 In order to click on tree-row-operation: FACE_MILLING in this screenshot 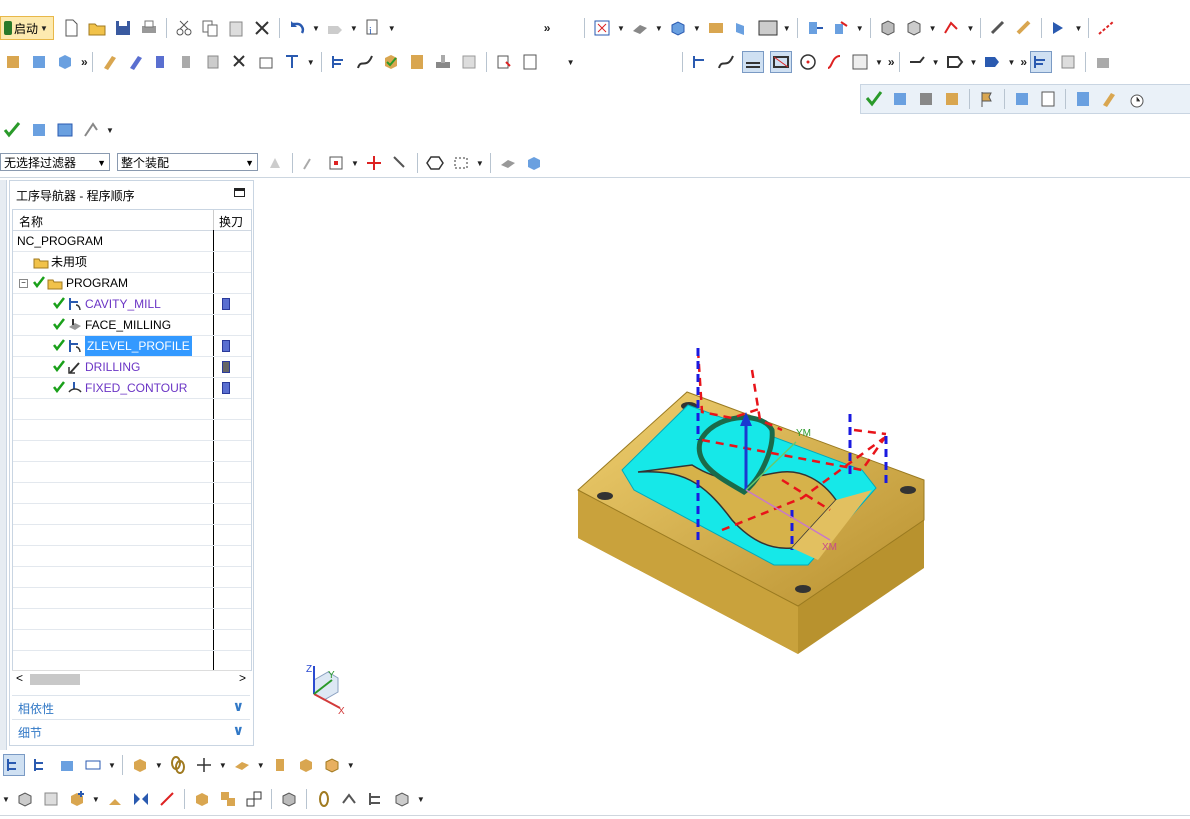, I will do `click(132, 325)`.